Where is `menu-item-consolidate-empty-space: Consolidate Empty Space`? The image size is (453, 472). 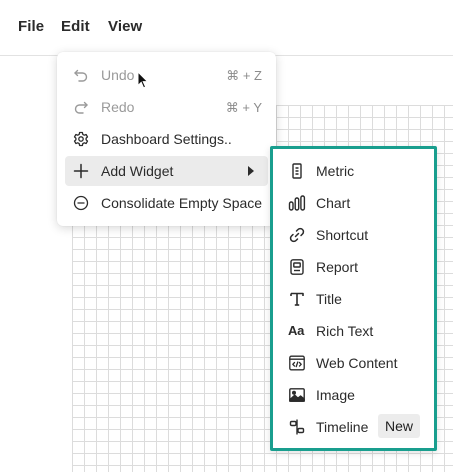
menu-item-consolidate-empty-space: Consolidate Empty Space is located at coordinates (166, 203).